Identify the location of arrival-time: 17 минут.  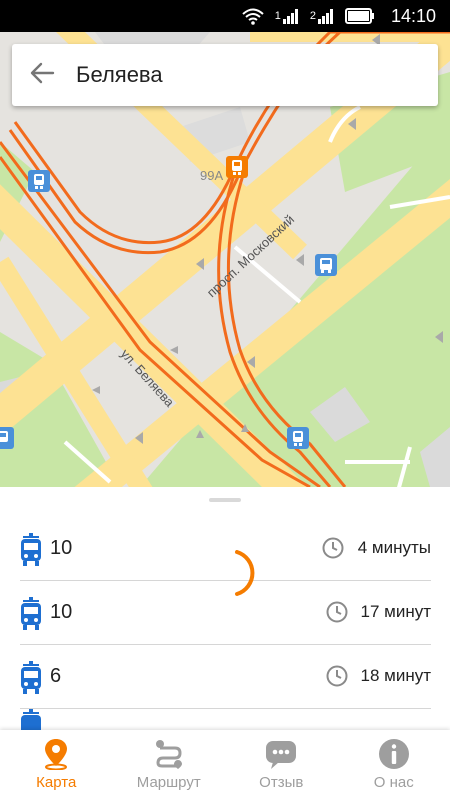
(396, 611).